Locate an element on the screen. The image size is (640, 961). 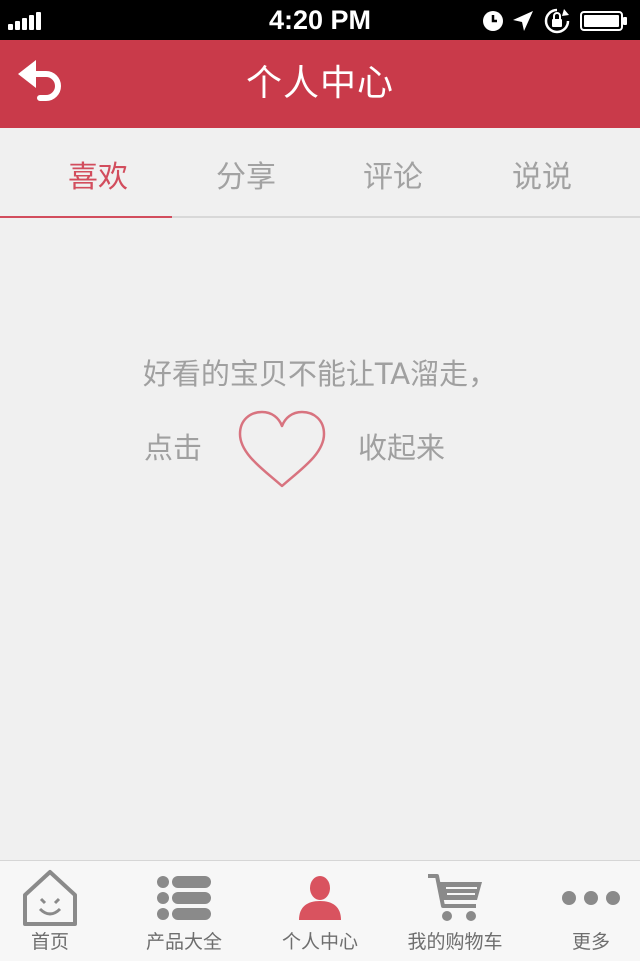
tab-posts: 说说 is located at coordinates (542, 172).